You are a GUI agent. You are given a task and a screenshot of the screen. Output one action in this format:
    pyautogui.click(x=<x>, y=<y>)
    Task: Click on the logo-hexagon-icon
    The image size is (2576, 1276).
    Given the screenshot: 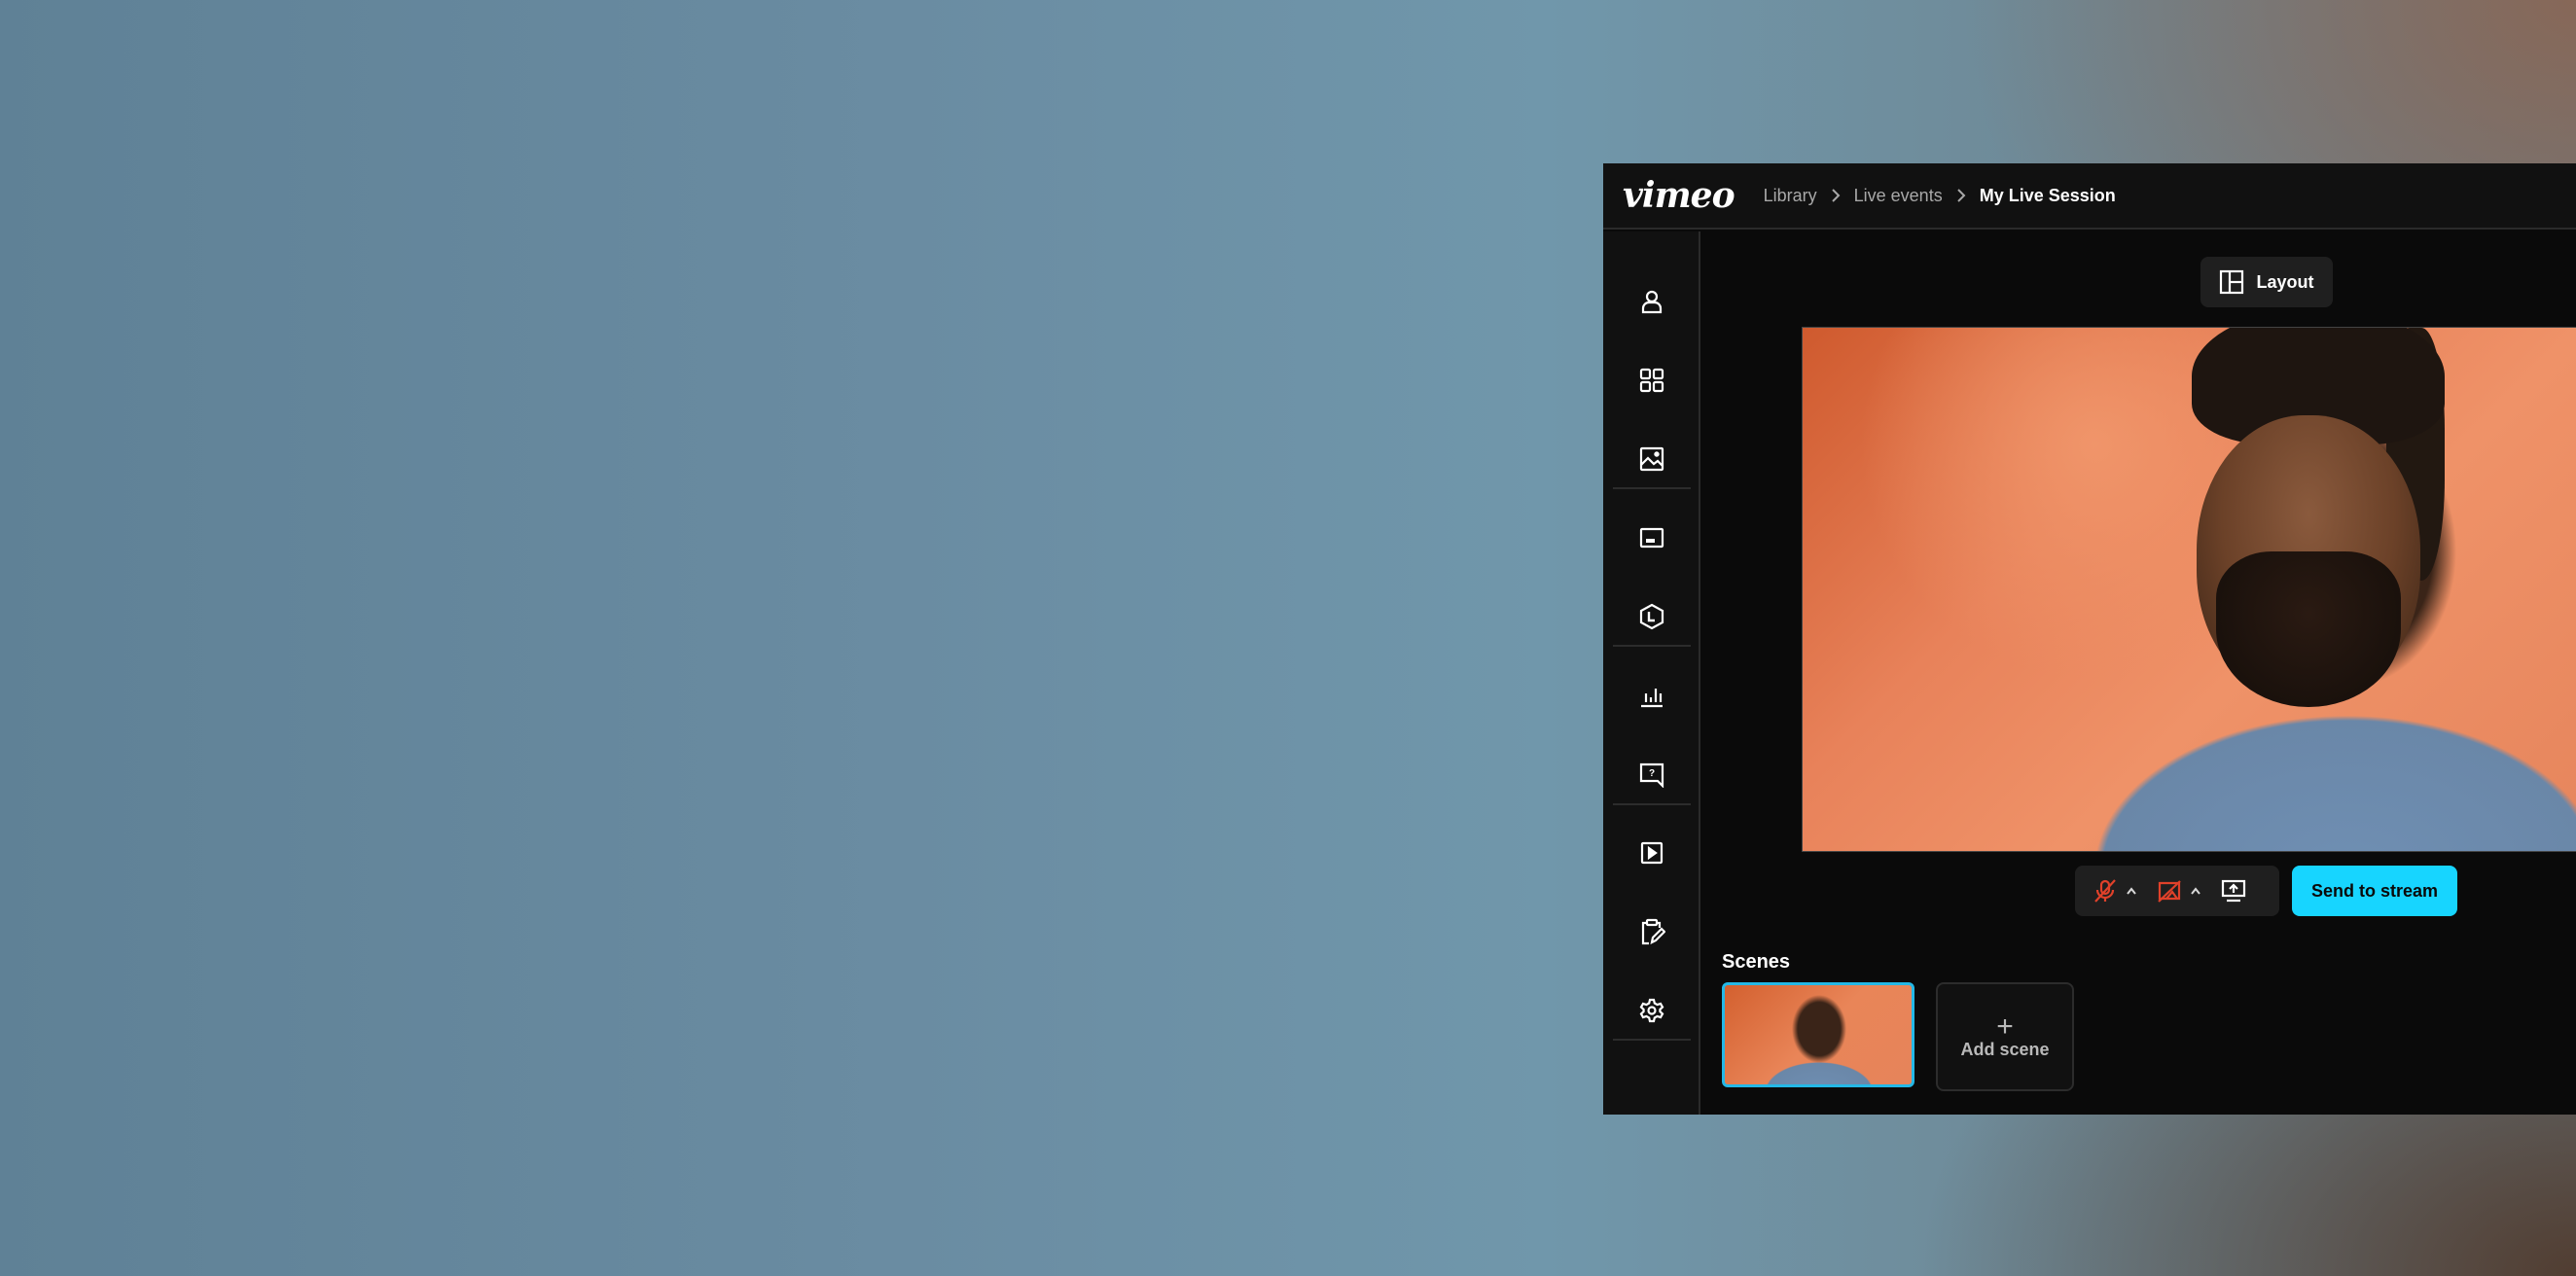 What is the action you would take?
    pyautogui.click(x=1651, y=616)
    